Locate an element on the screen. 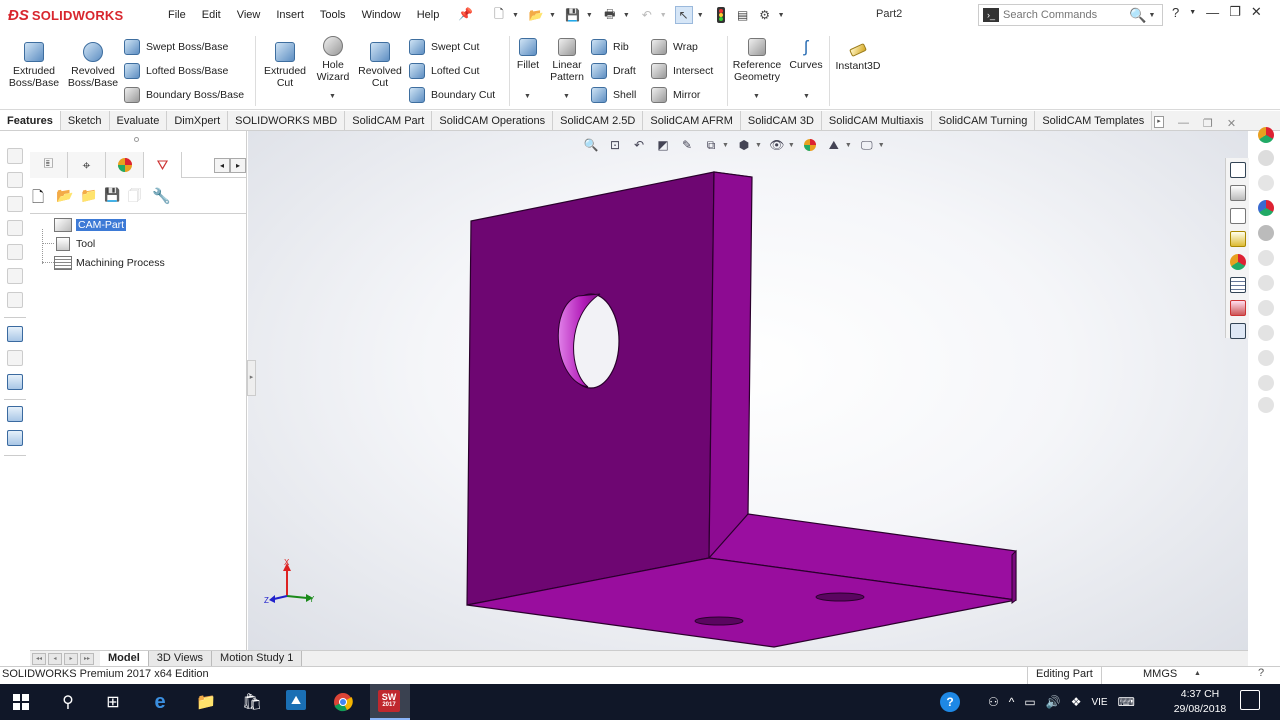 This screenshot has width=1280, height=720. intersect-button: Intersect is located at coordinates (682, 71).